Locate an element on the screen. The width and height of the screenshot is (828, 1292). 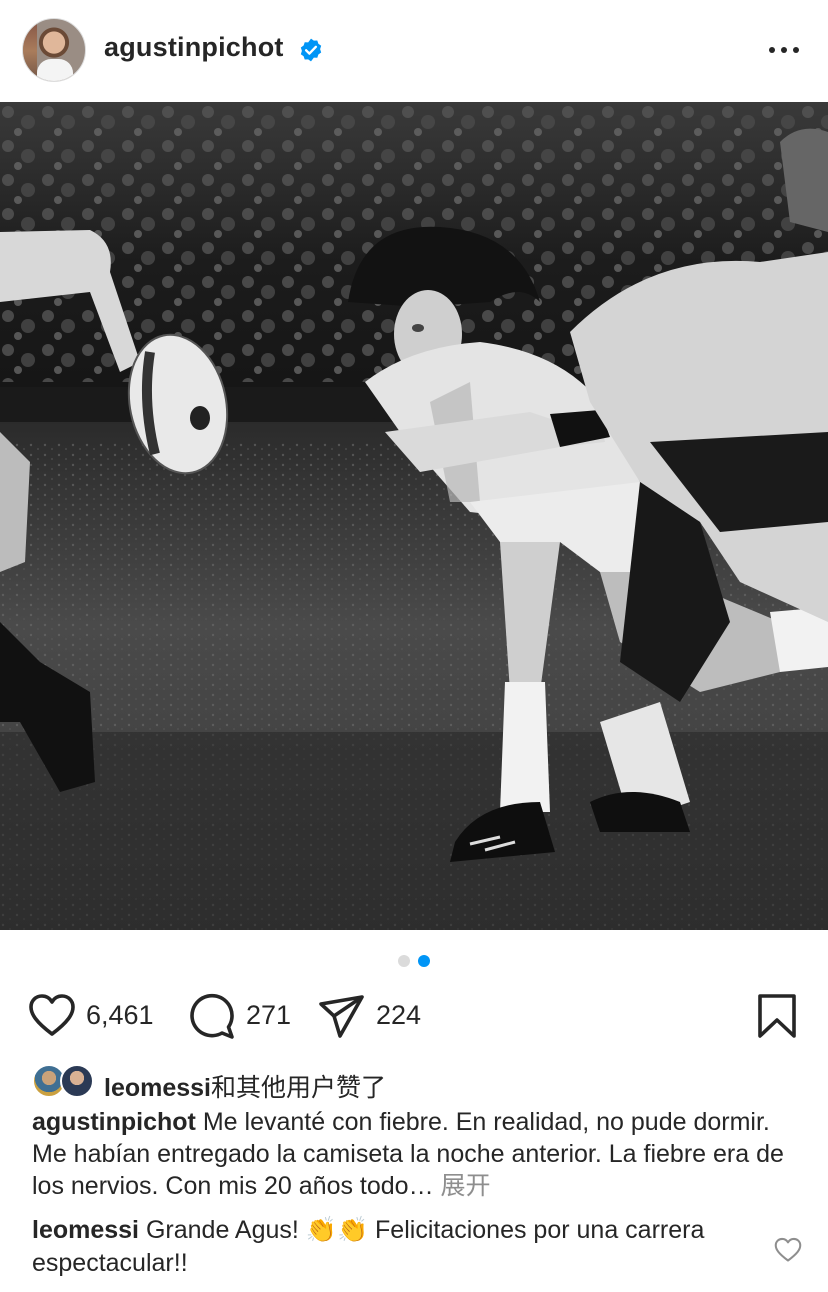
clapping-hands-emoji: 👏👏 is located at coordinates (337, 1230).